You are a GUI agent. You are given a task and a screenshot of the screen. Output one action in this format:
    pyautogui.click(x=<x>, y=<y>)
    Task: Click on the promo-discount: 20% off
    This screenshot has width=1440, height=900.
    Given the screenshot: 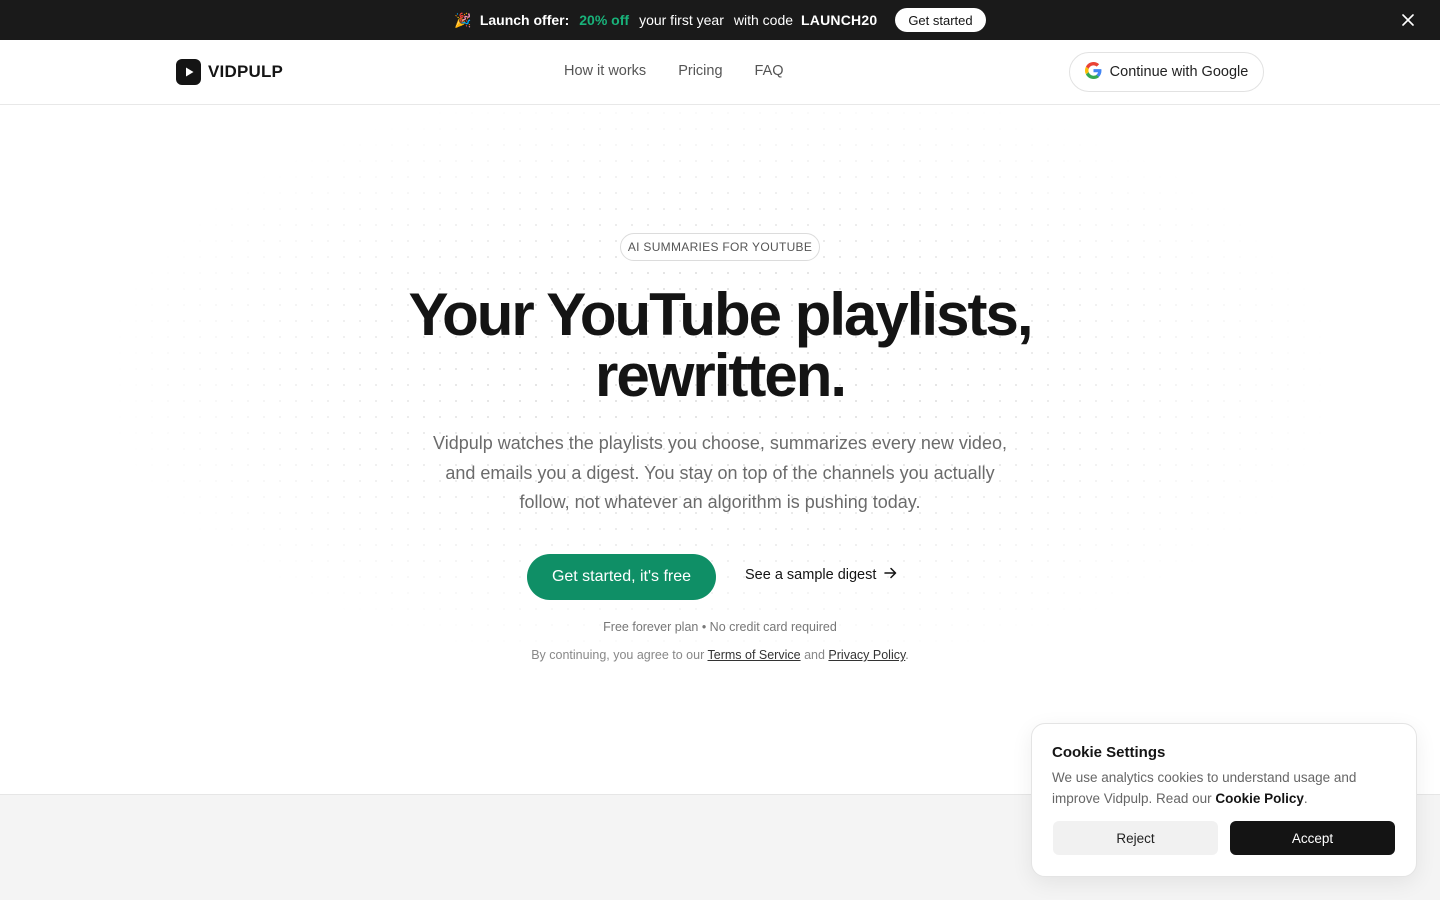 What is the action you would take?
    pyautogui.click(x=604, y=20)
    